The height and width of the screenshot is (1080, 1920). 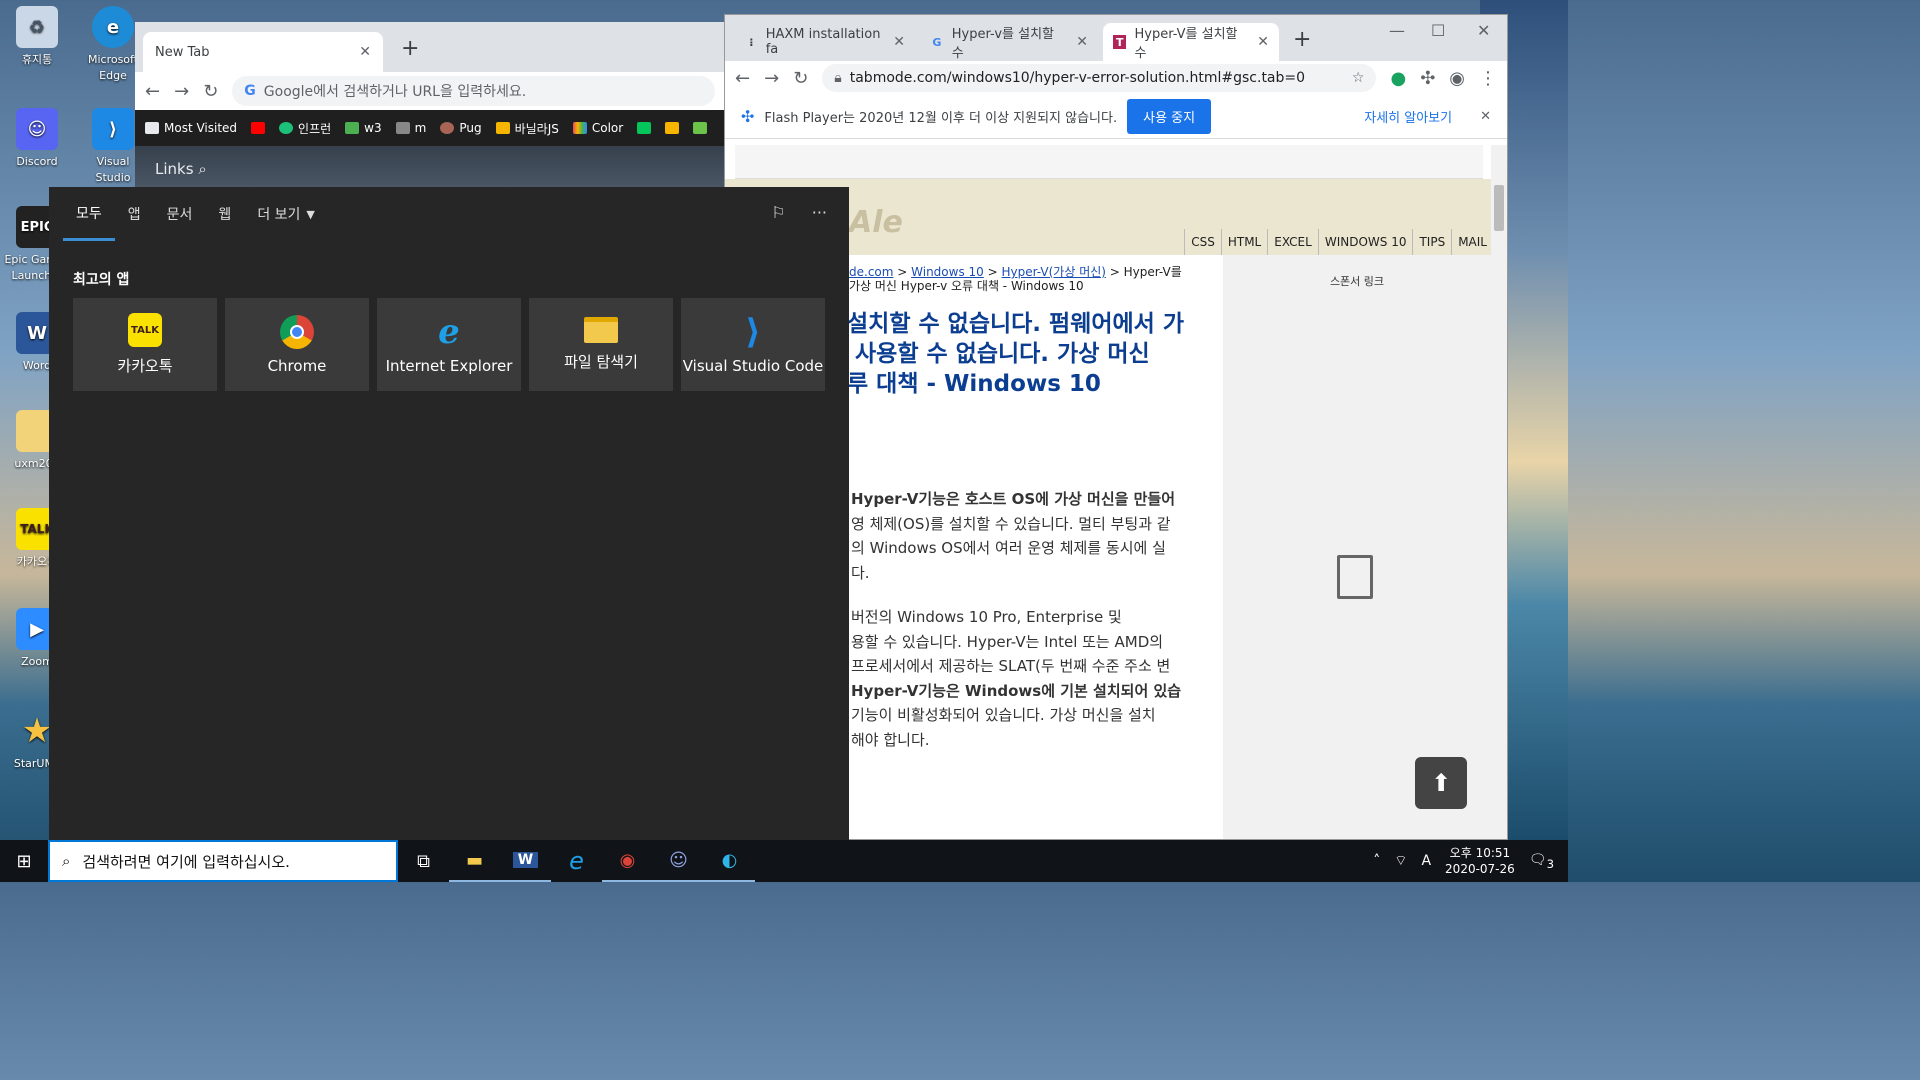 I want to click on bookmark-most-visited: Most Visited, so click(x=191, y=128).